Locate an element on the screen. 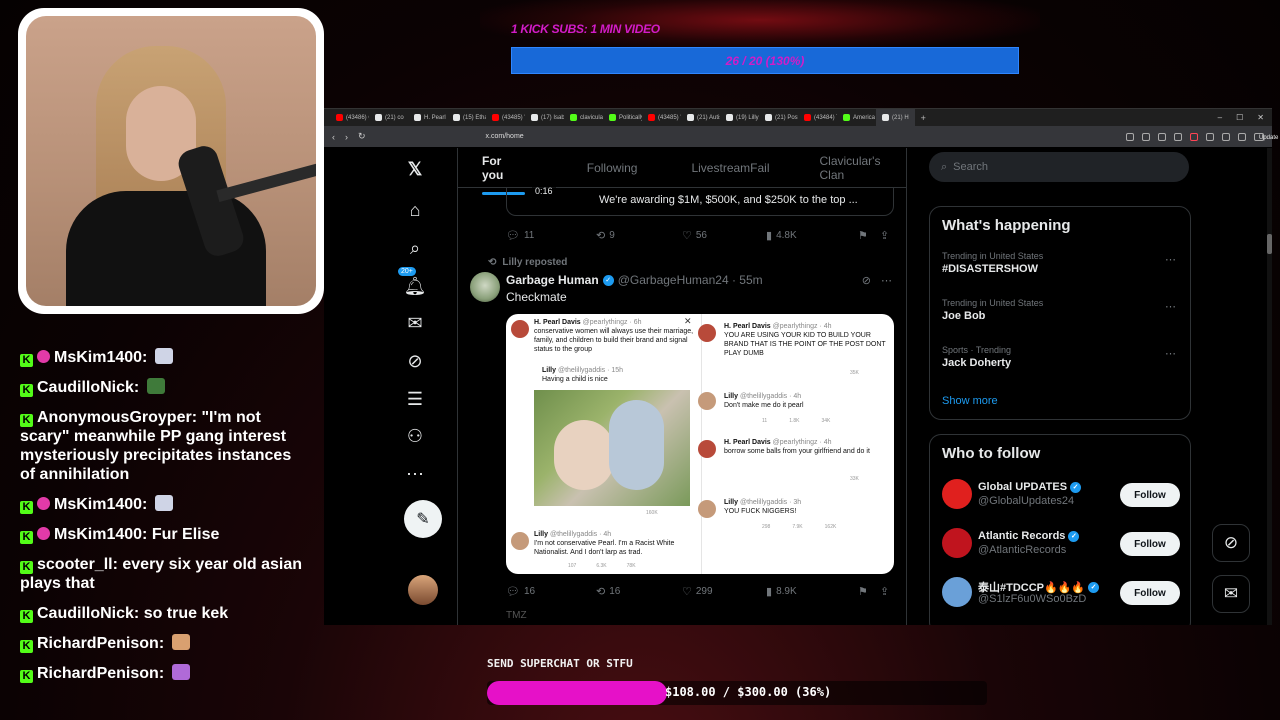  explore-icon: ⌕ is located at coordinates (415, 248).